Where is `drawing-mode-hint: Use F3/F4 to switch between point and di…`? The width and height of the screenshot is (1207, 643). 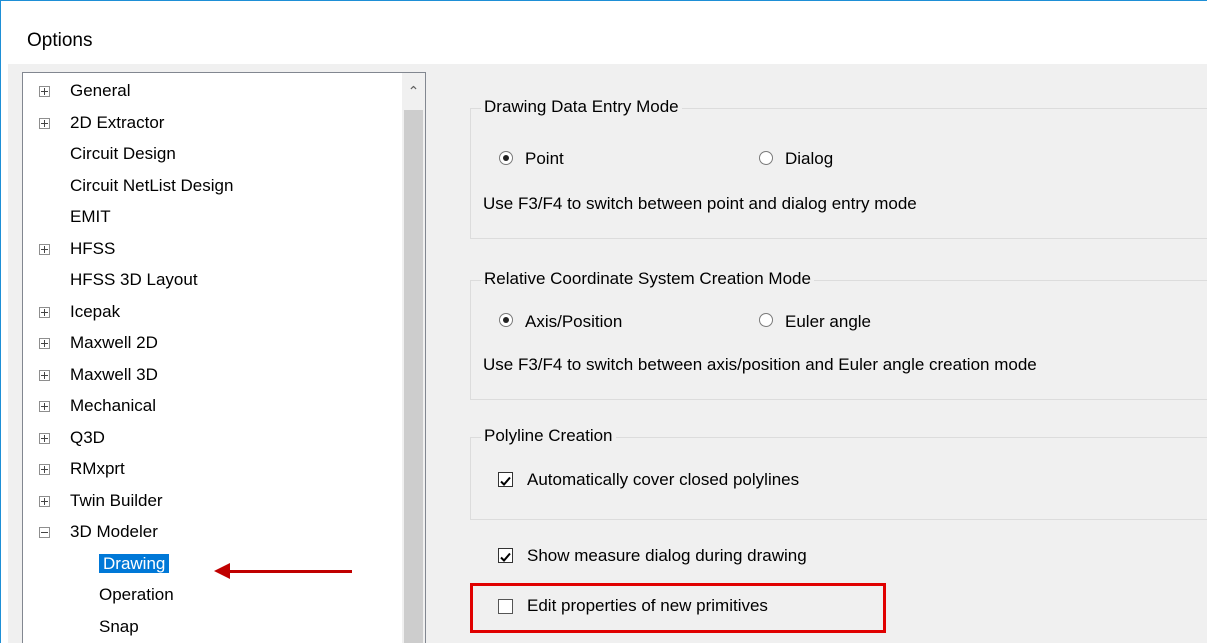 drawing-mode-hint: Use F3/F4 to switch between point and di… is located at coordinates (700, 203).